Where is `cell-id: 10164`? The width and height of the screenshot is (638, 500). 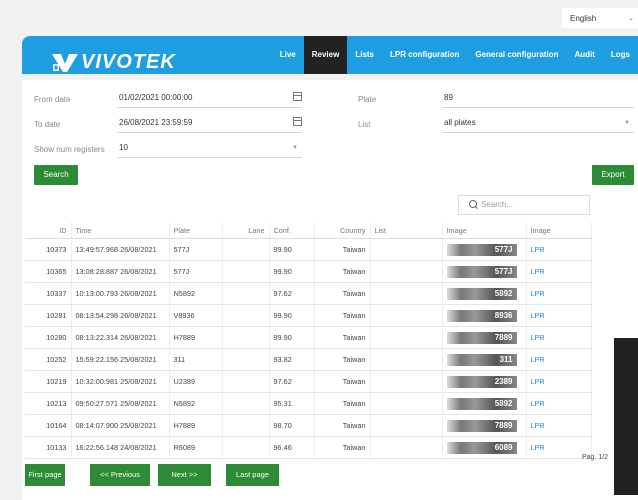 cell-id: 10164 is located at coordinates (48, 425).